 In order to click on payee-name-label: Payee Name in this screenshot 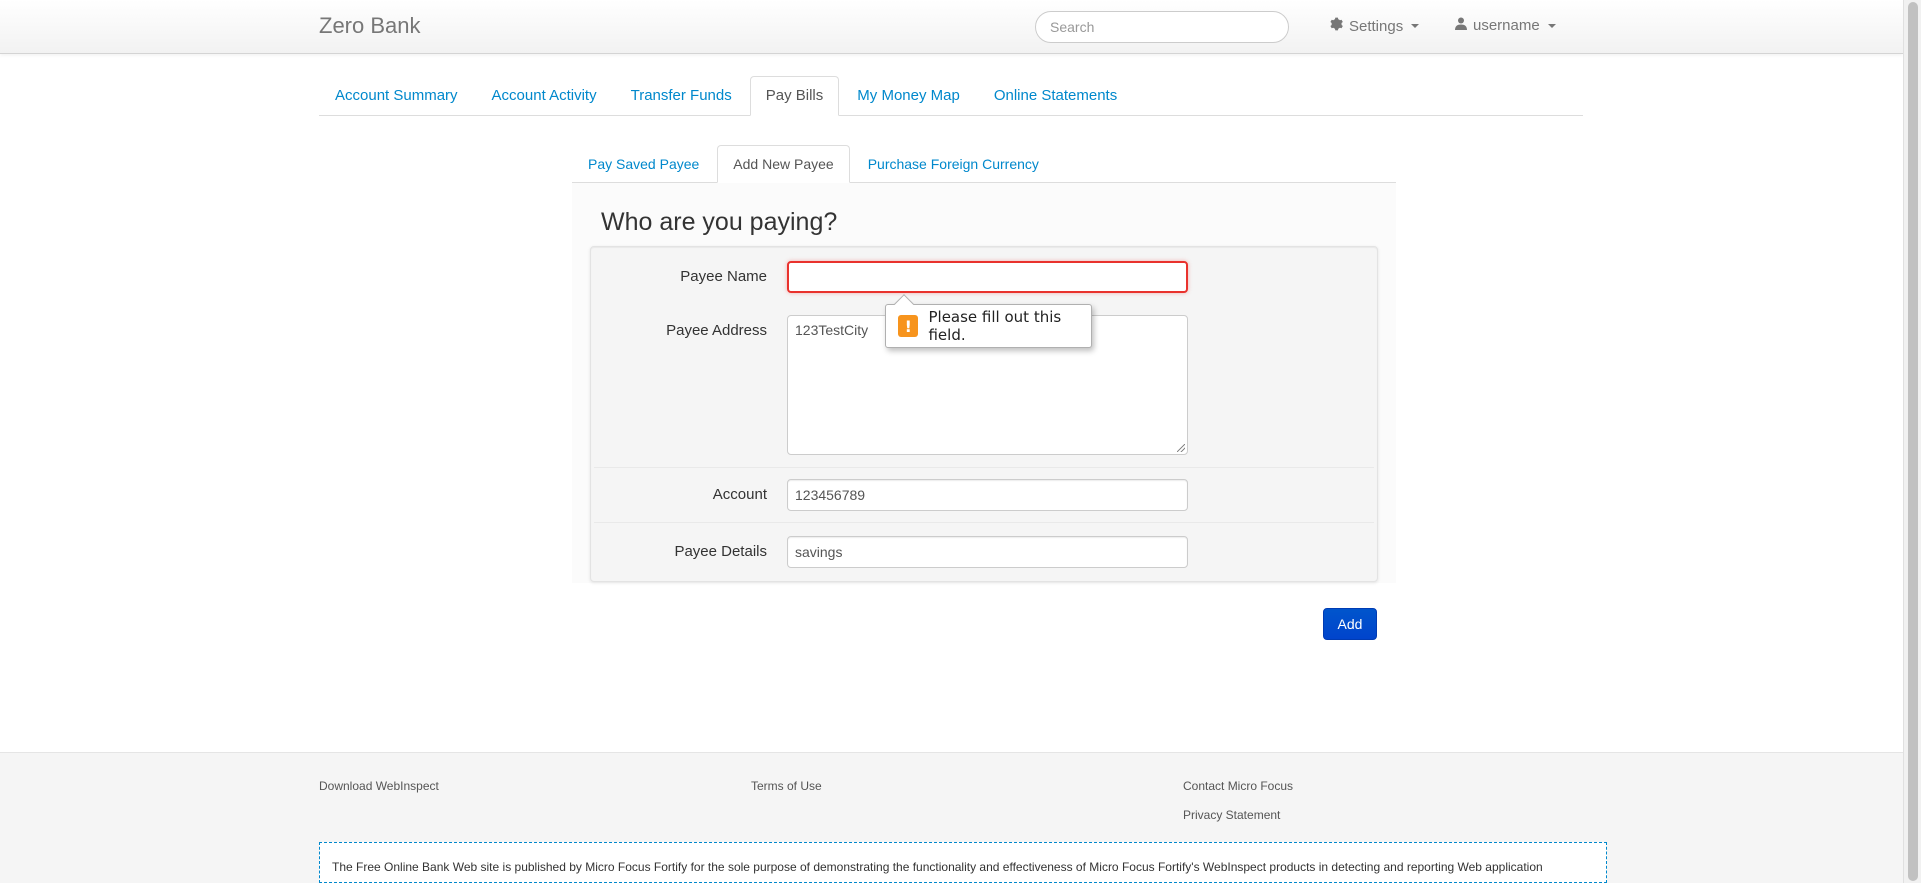, I will do `click(723, 276)`.